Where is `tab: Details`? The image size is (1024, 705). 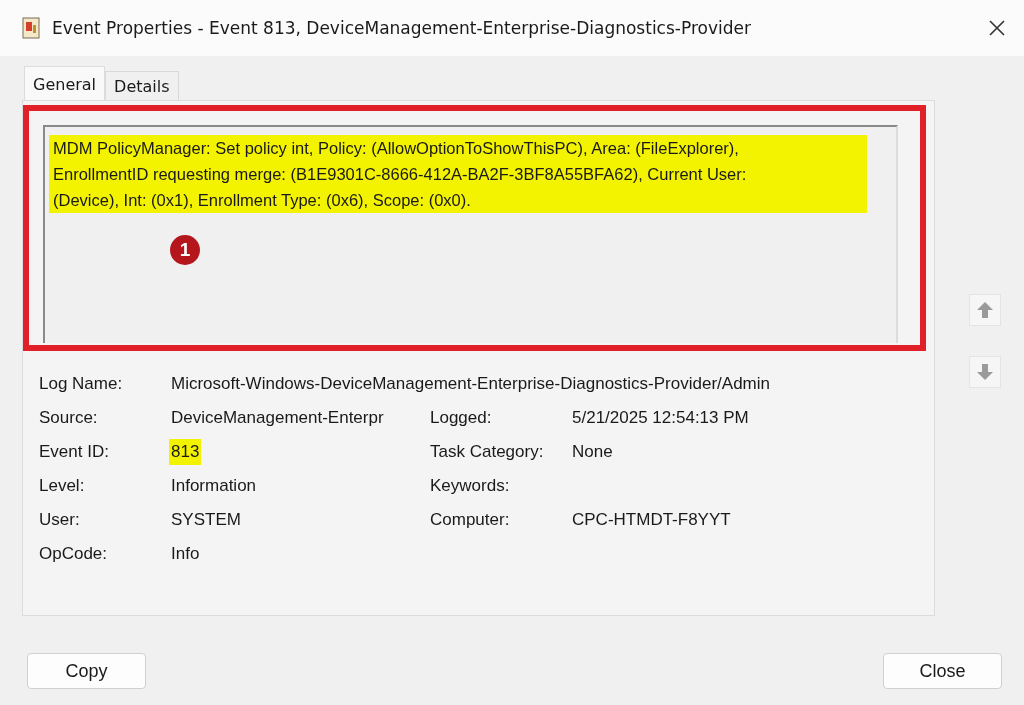
tab: Details is located at coordinates (142, 85).